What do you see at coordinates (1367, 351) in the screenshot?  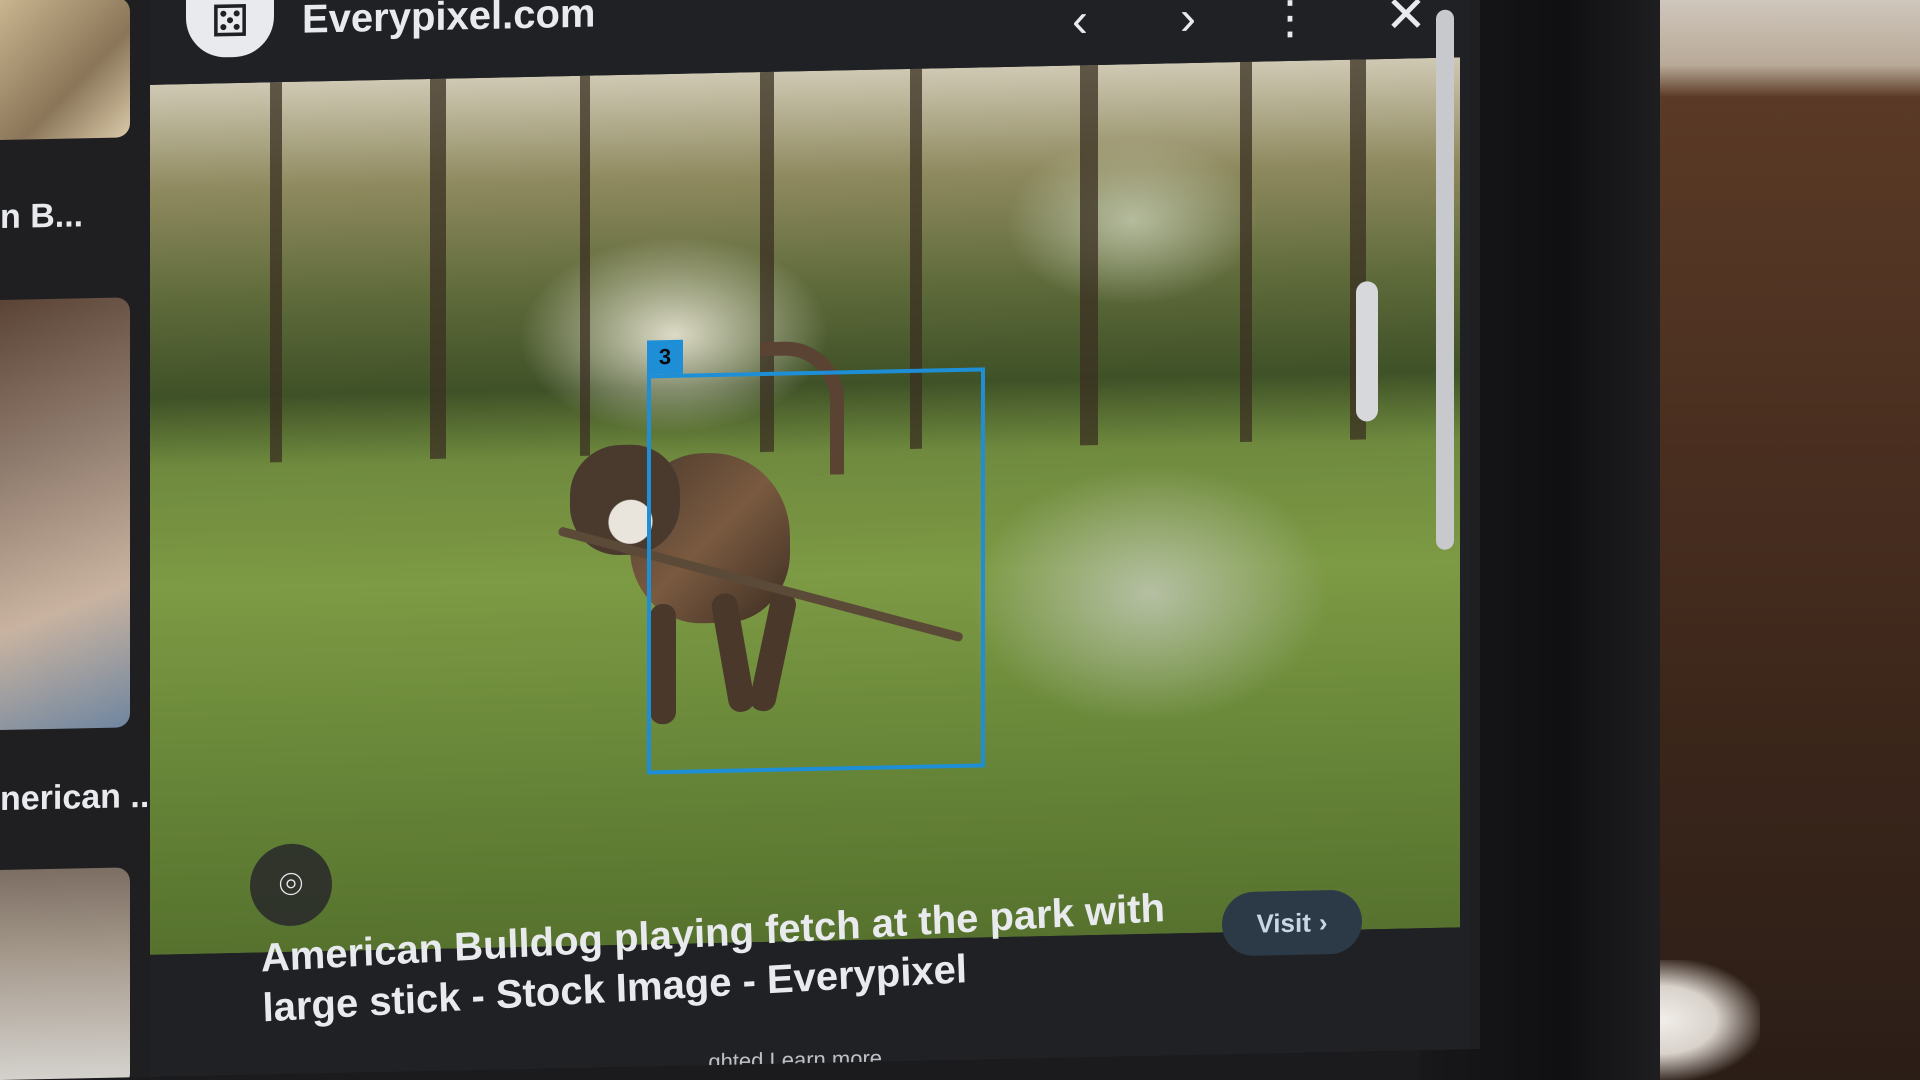 I see `scrollbar-thumb` at bounding box center [1367, 351].